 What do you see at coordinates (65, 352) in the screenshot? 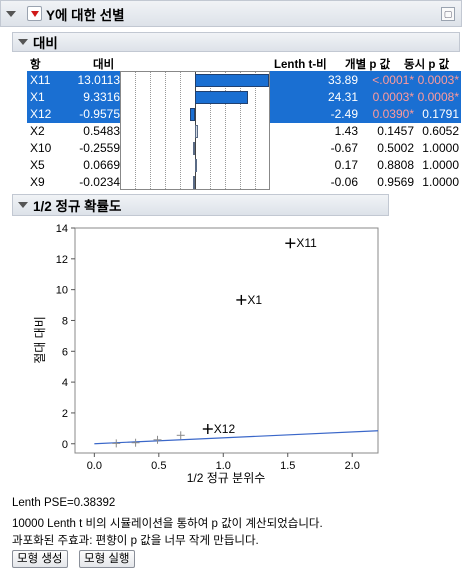
I see `y-tick-label: 6` at bounding box center [65, 352].